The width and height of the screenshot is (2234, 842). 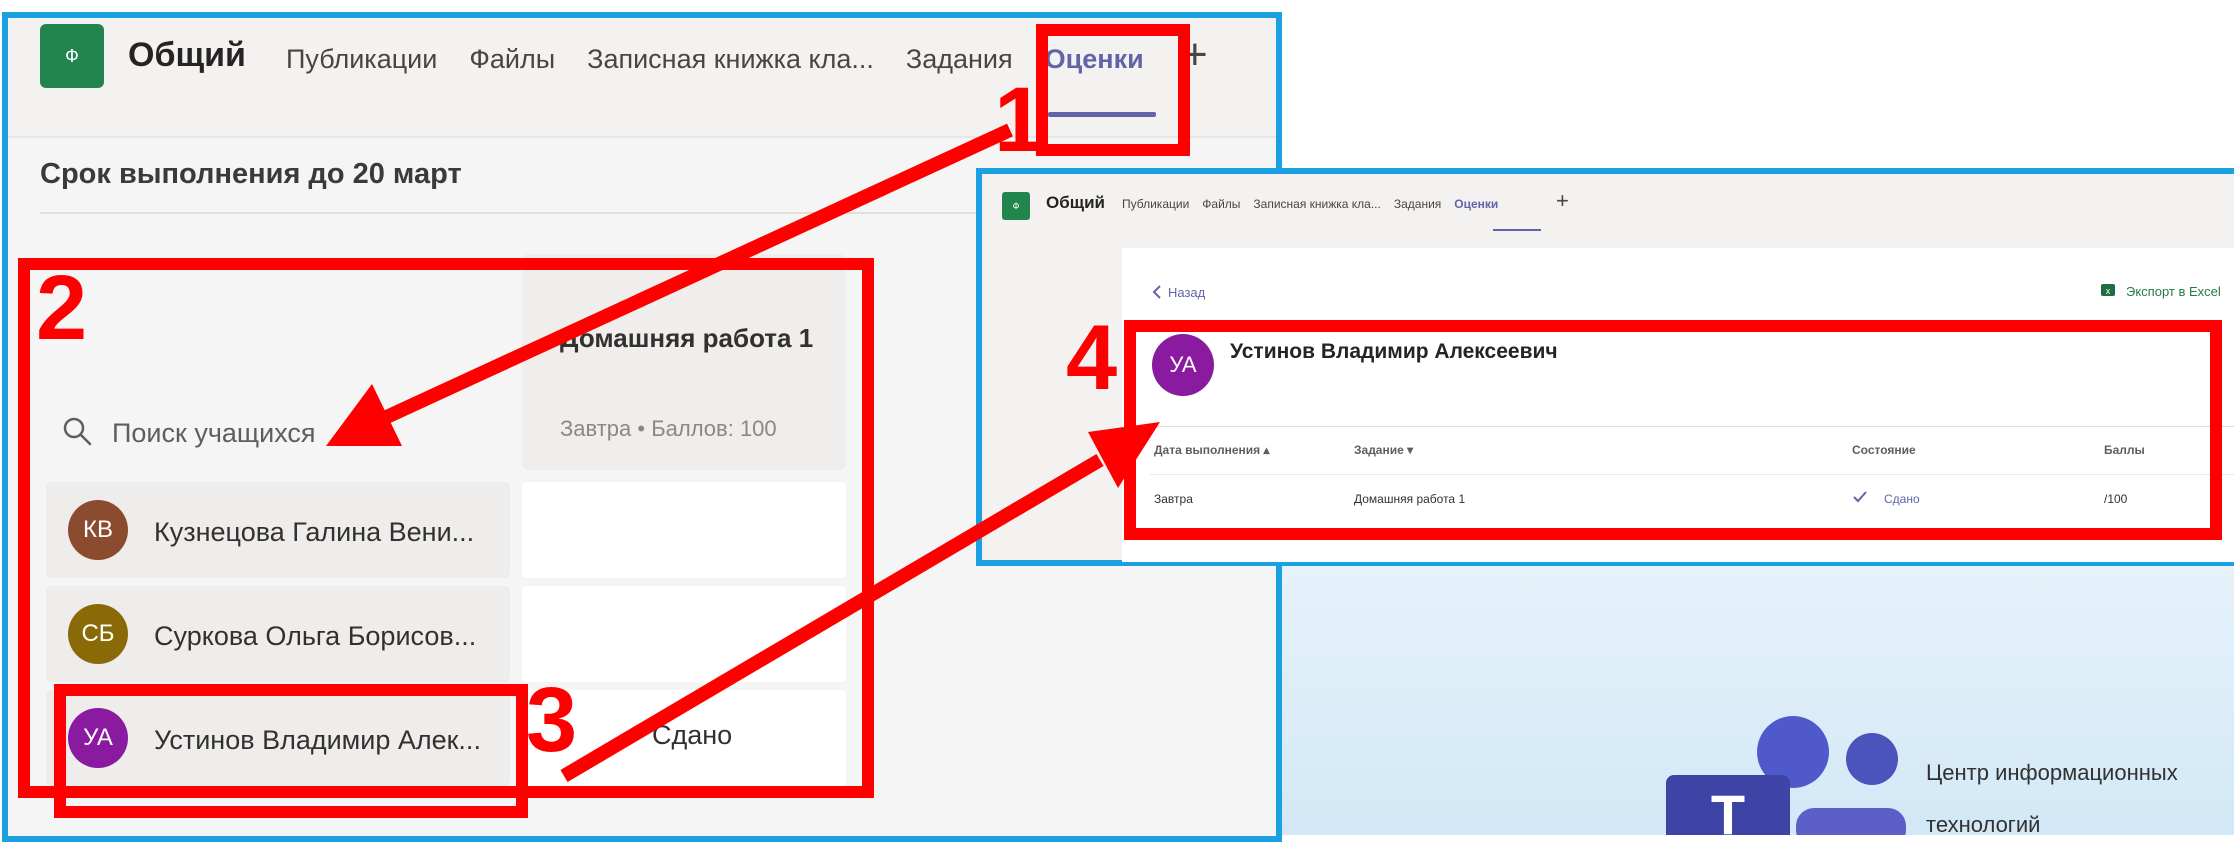 What do you see at coordinates (1020, 120) in the screenshot?
I see `annotation-label-1: 1` at bounding box center [1020, 120].